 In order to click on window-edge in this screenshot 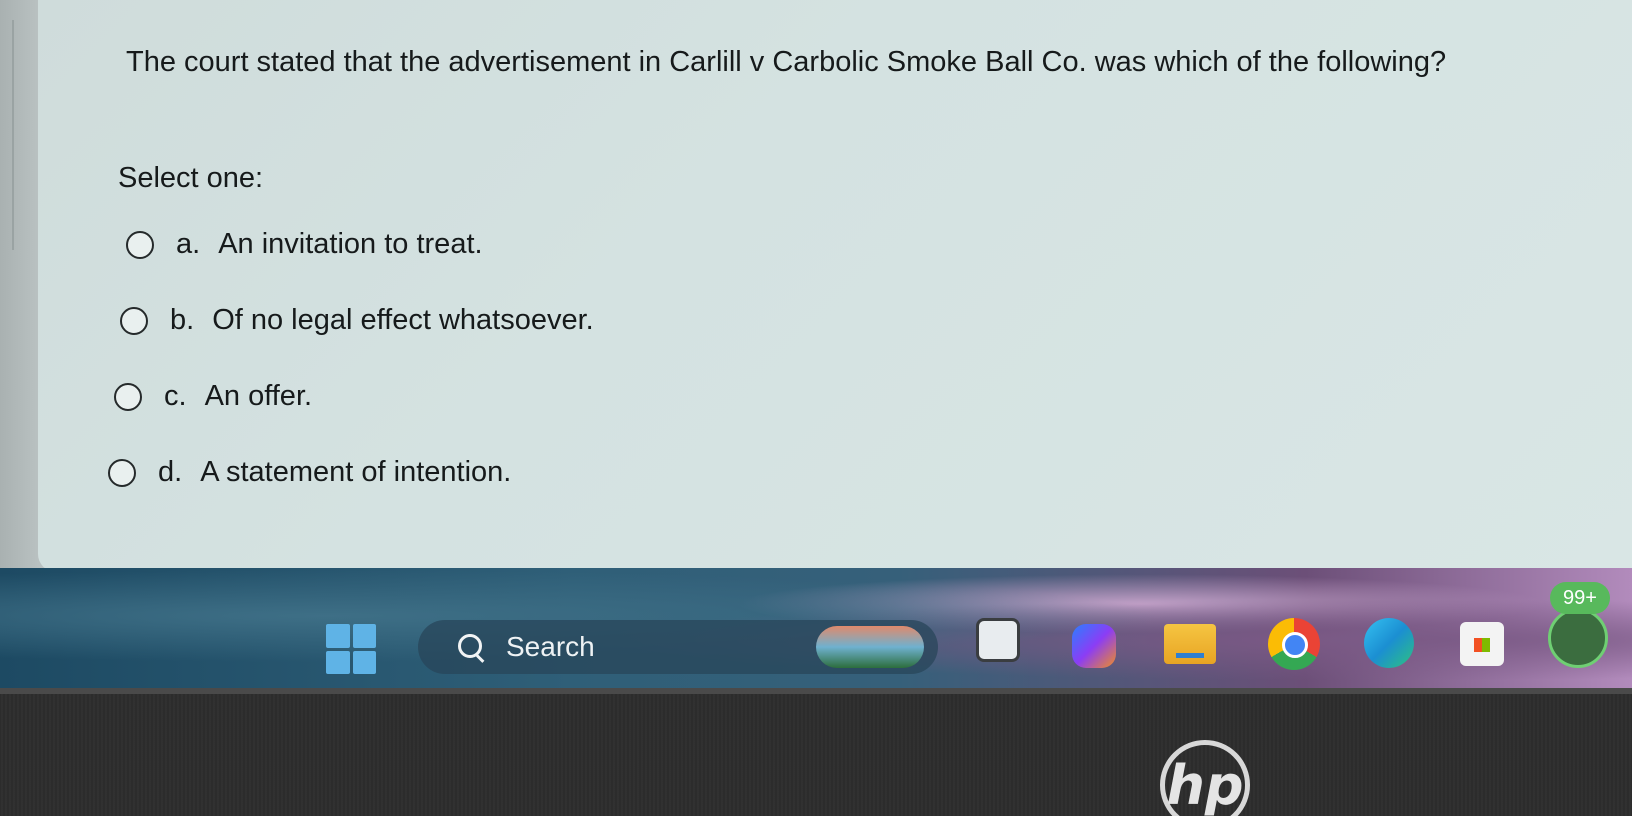, I will do `click(13, 135)`.